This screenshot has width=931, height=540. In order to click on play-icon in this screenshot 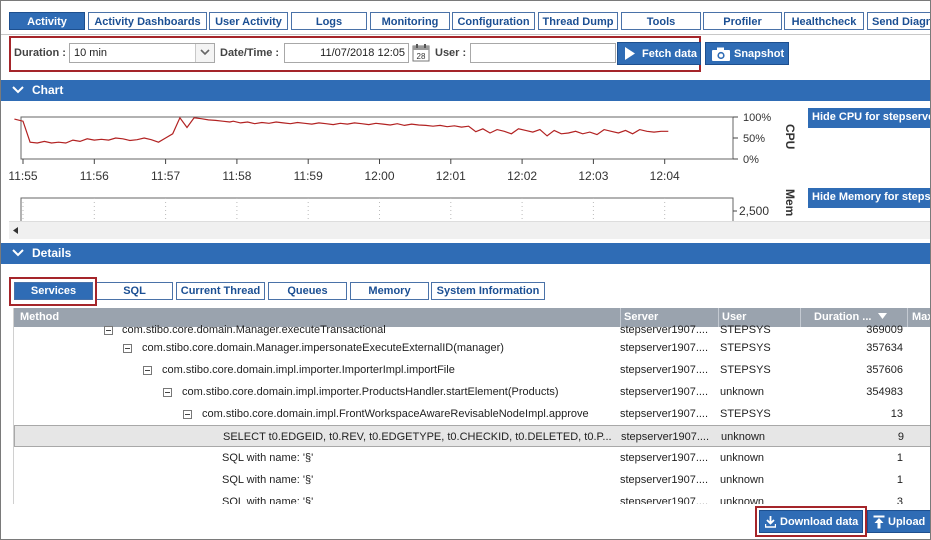, I will do `click(630, 53)`.